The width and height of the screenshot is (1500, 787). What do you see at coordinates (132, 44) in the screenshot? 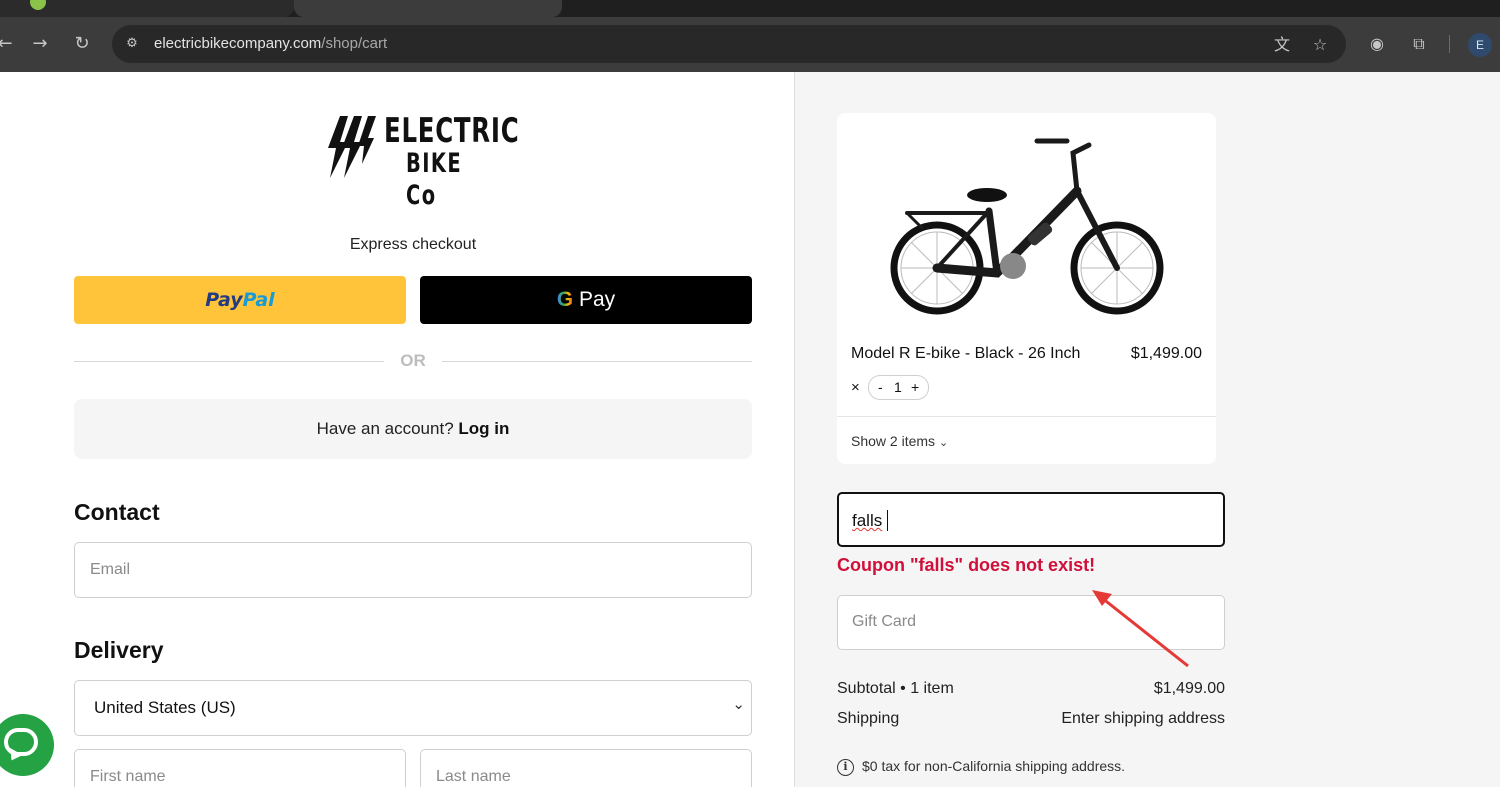
I see `site-settings-icon: ⚙` at bounding box center [132, 44].